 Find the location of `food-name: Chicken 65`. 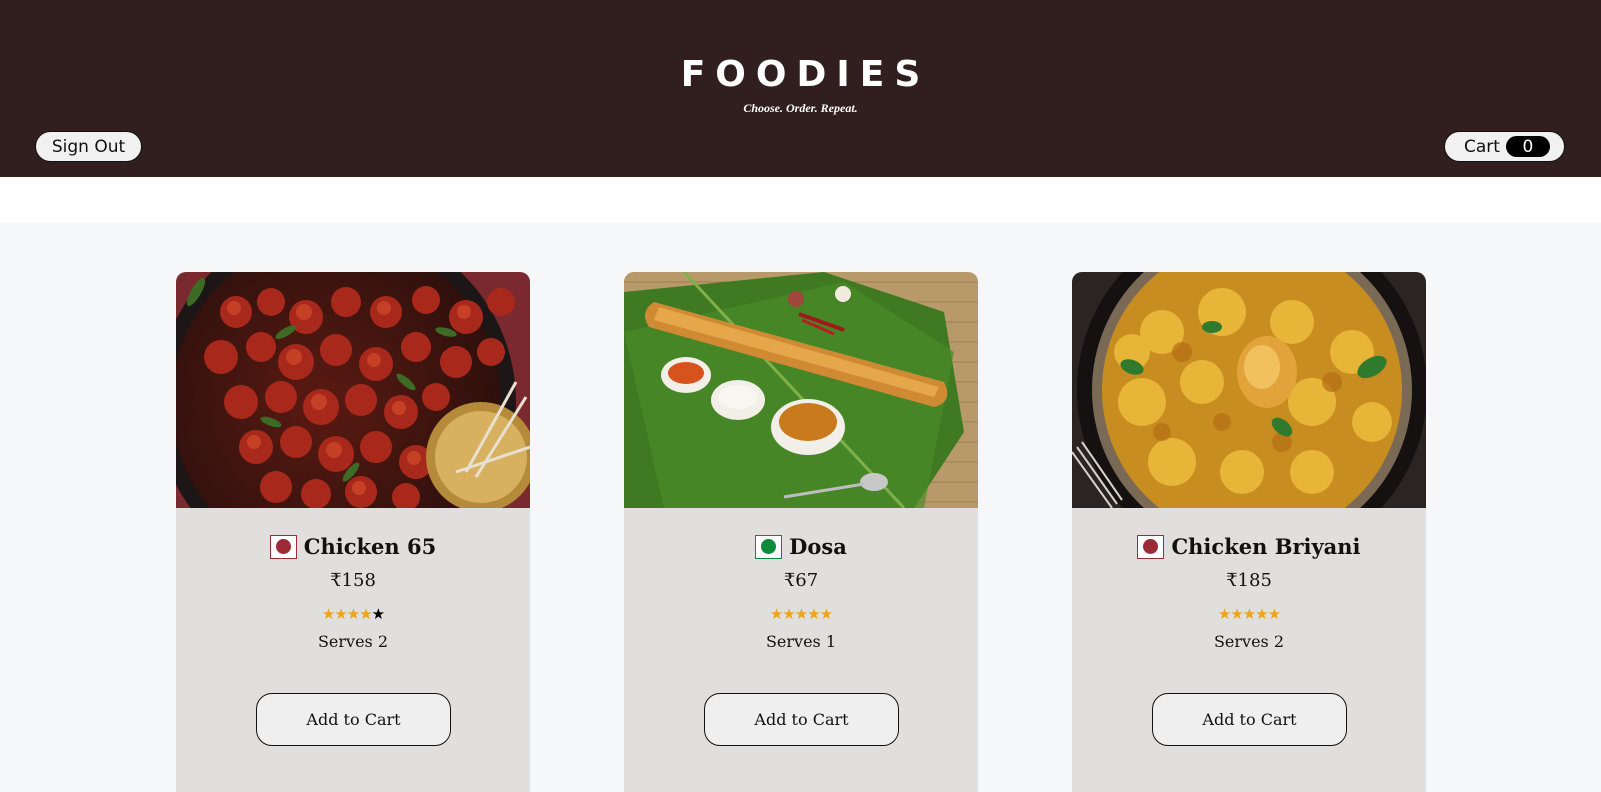

food-name: Chicken 65 is located at coordinates (353, 546).